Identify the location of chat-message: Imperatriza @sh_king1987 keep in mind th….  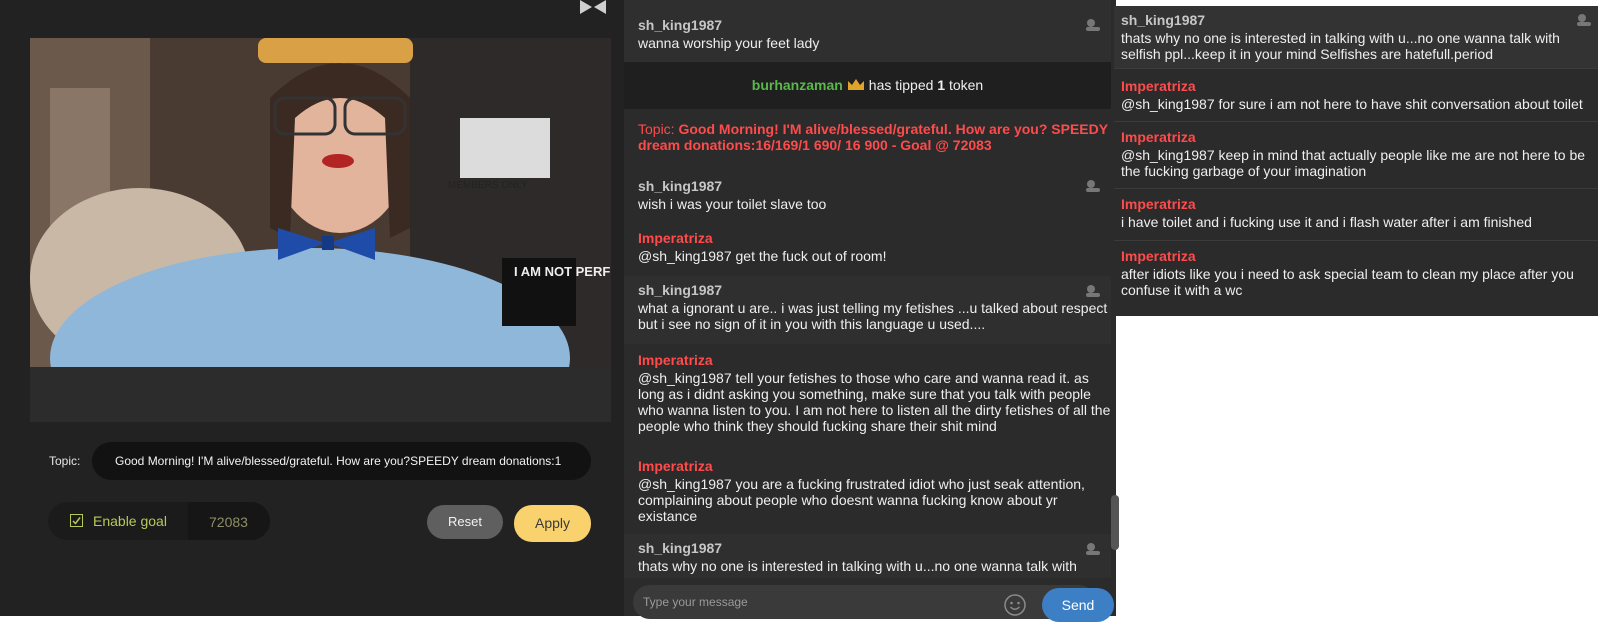
(1356, 157).